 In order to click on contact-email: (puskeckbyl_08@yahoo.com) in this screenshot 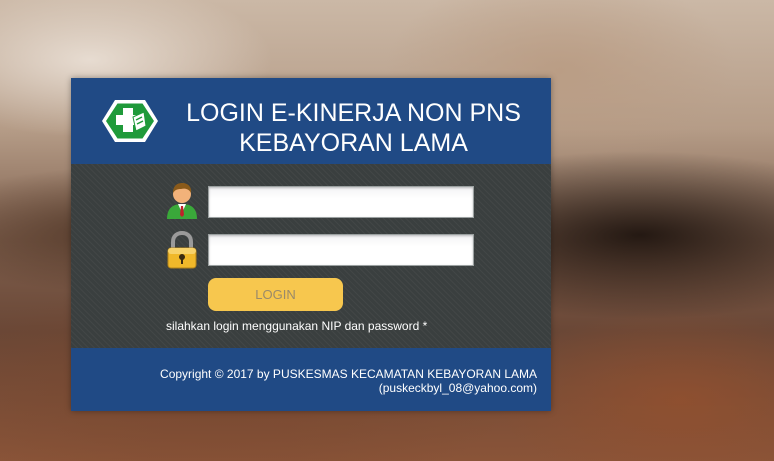, I will do `click(457, 388)`.